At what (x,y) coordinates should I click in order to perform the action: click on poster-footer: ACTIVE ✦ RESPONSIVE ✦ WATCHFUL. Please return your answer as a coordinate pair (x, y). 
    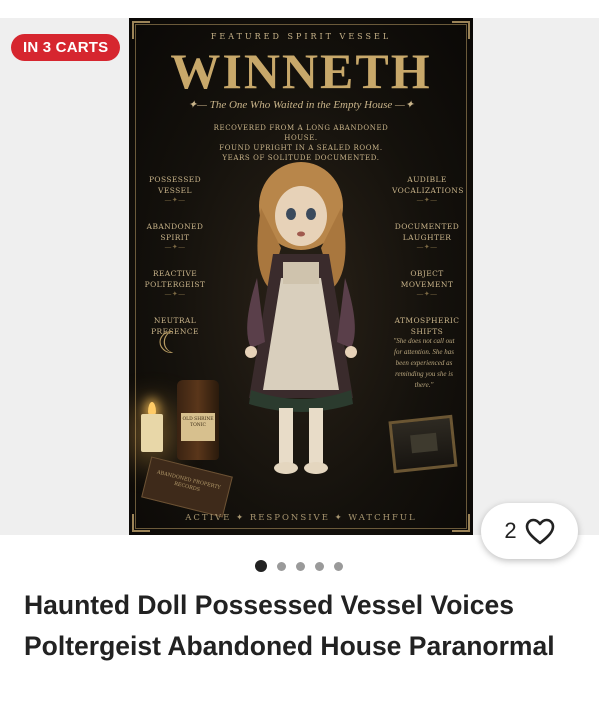
    Looking at the image, I should click on (301, 518).